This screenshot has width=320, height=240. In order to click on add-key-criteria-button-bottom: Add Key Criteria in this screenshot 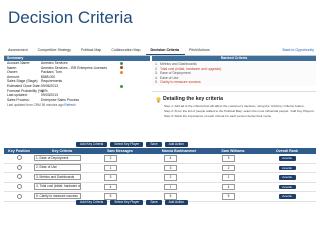, I will do `click(92, 202)`.